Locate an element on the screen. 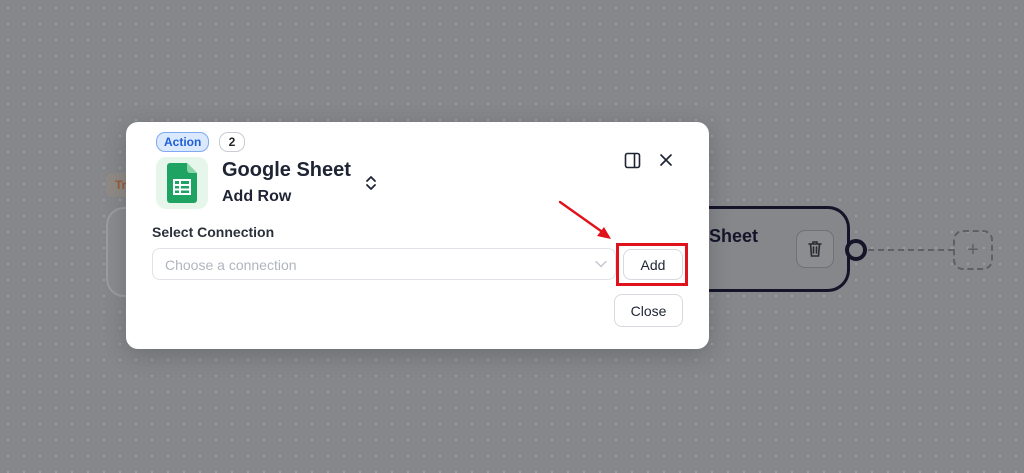 The height and width of the screenshot is (473, 1024). google-sheets-icon is located at coordinates (182, 183).